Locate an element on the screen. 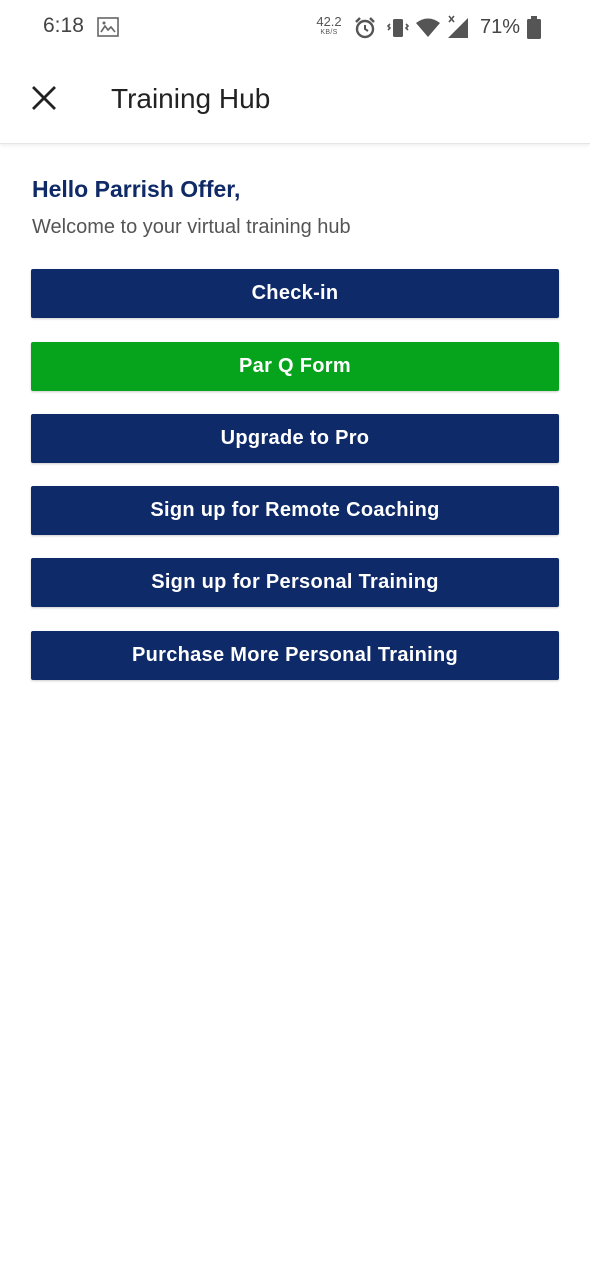 Image resolution: width=590 pixels, height=1280 pixels. network-speed: 42.2 KB/S is located at coordinates (329, 25).